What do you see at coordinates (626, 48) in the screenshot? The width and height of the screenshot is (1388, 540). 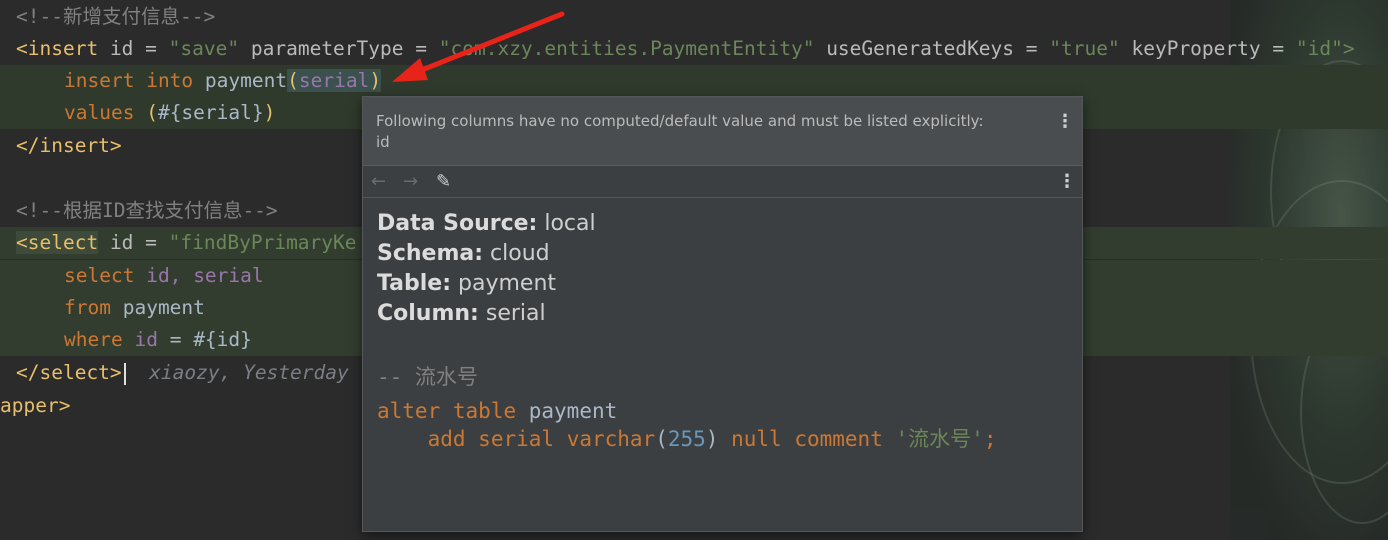 I see `xml-value: "com.xzy.entities.PaymentEntity"` at bounding box center [626, 48].